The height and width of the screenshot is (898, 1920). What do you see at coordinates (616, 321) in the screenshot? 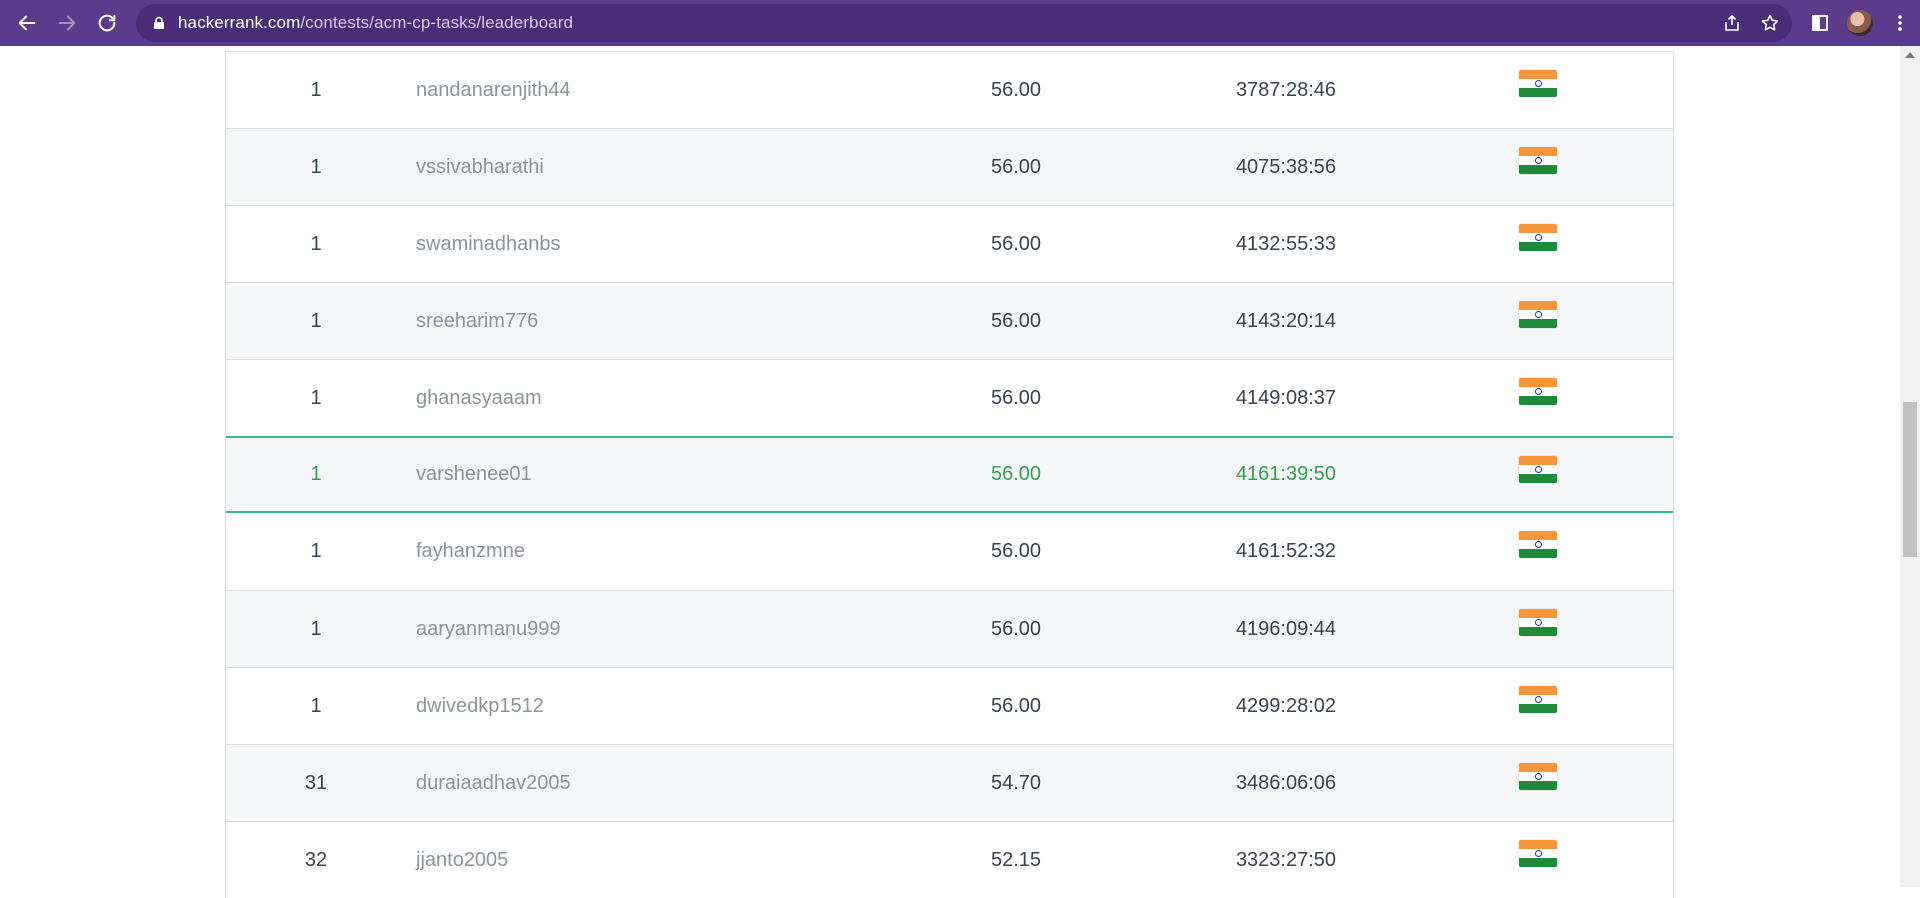
I see `hacker-link: sreeharim776` at bounding box center [616, 321].